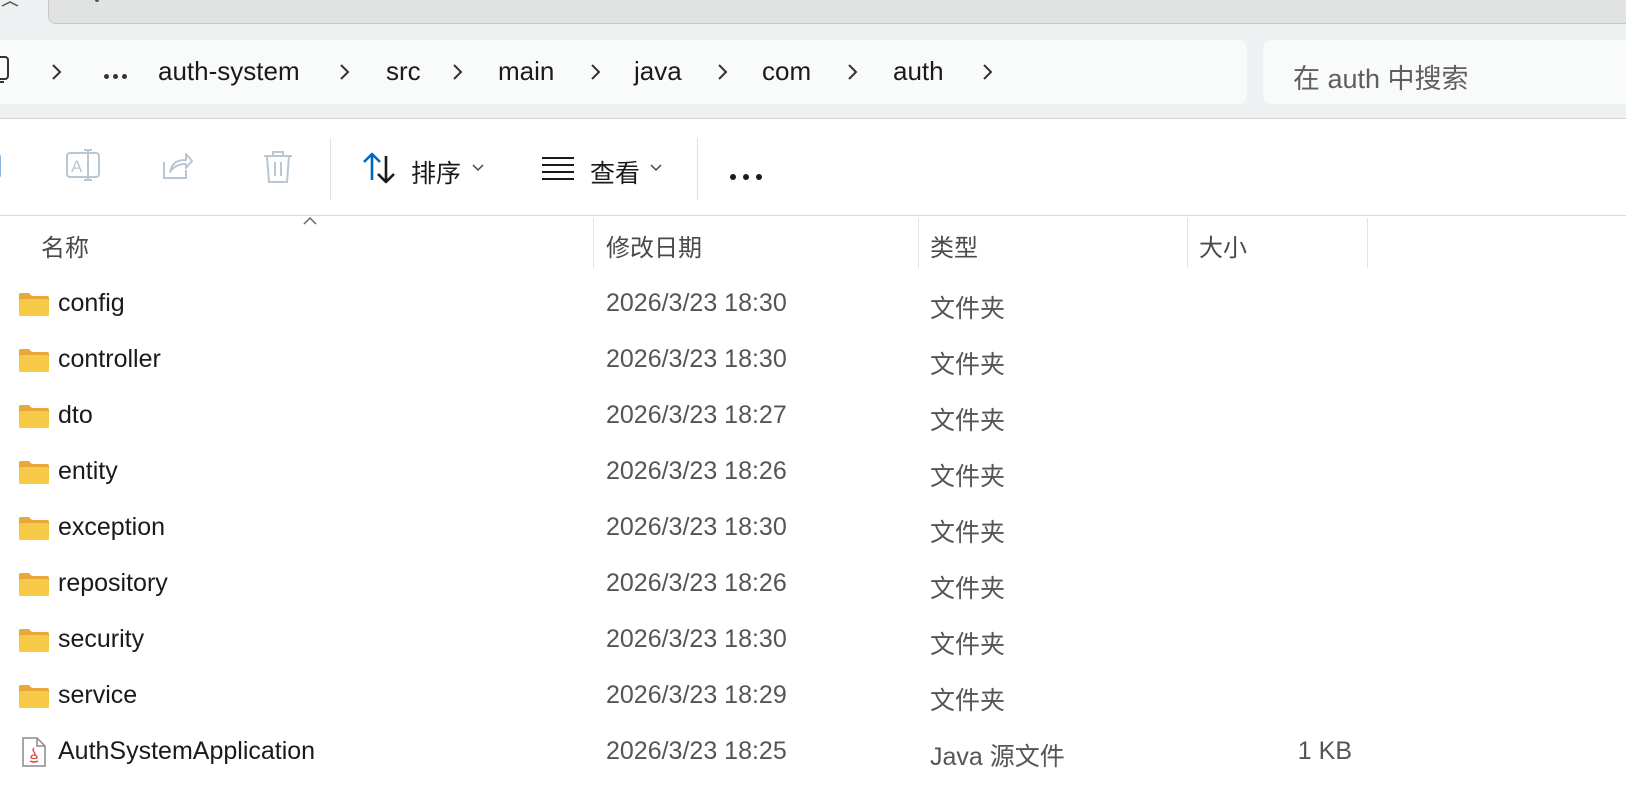 The height and width of the screenshot is (806, 1626). What do you see at coordinates (696, 751) in the screenshot?
I see `file-modified: 2026/3/23 18:25` at bounding box center [696, 751].